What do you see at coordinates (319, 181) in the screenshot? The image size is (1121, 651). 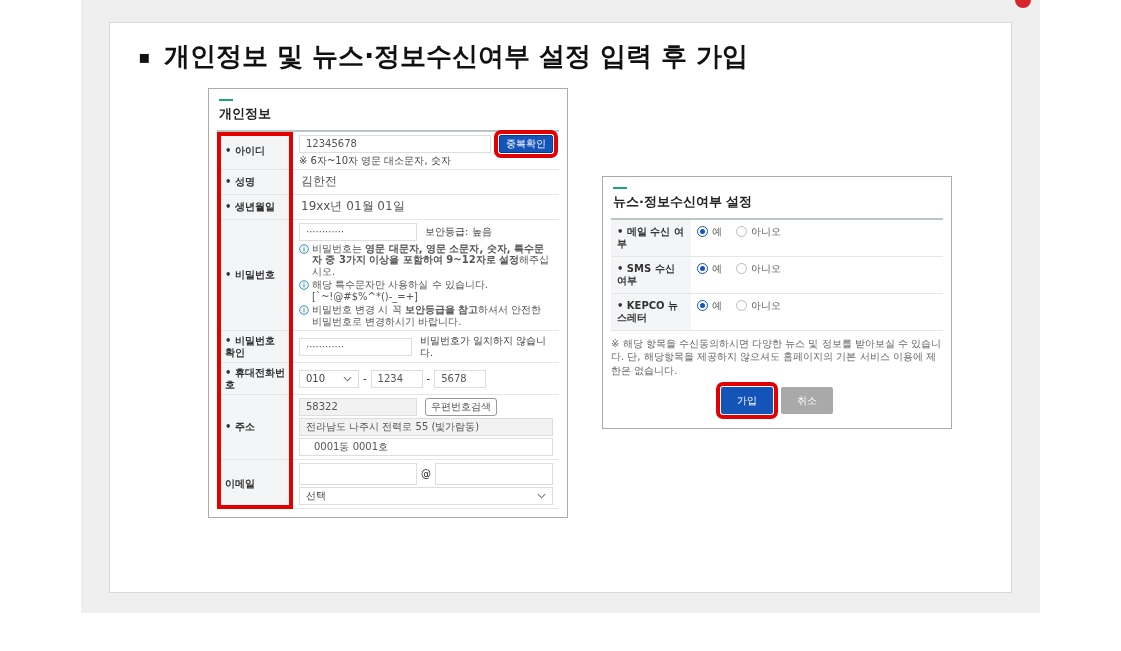 I see `field-value: 김한전` at bounding box center [319, 181].